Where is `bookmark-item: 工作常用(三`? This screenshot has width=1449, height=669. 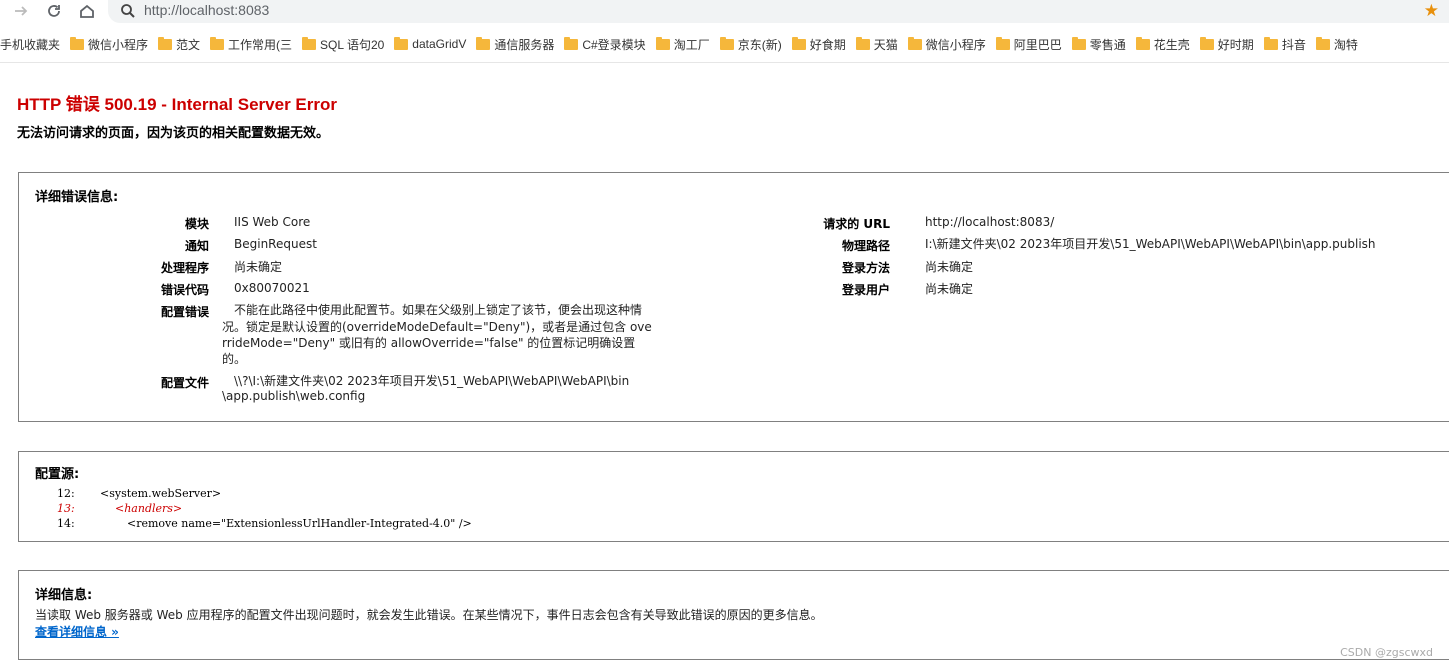
bookmark-item: 工作常用(三 is located at coordinates (251, 44).